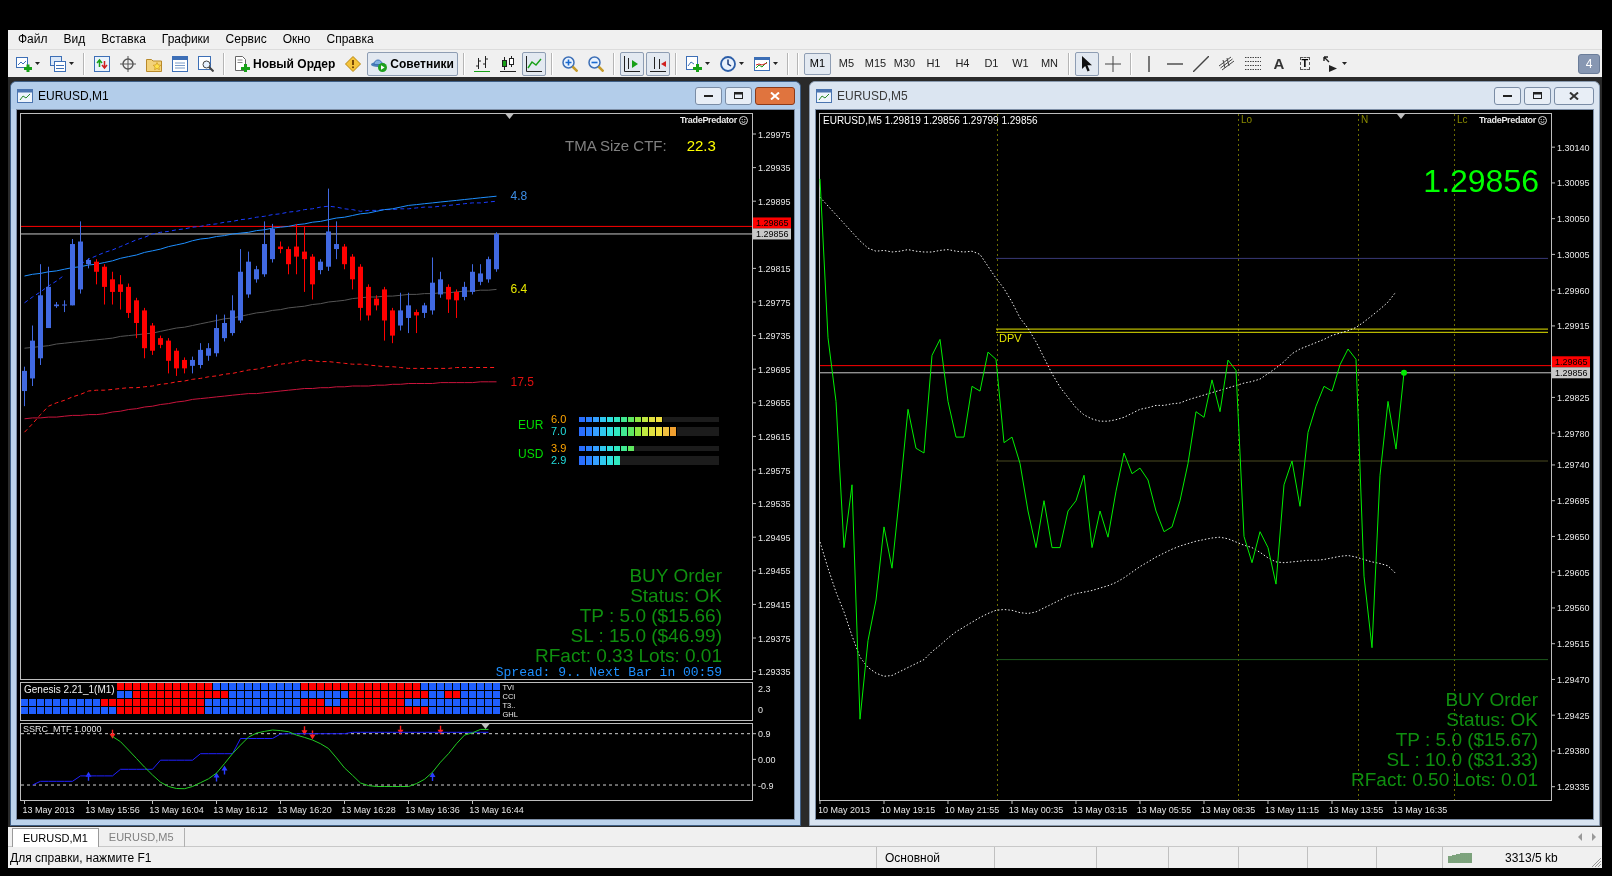  I want to click on close-icon, so click(775, 95).